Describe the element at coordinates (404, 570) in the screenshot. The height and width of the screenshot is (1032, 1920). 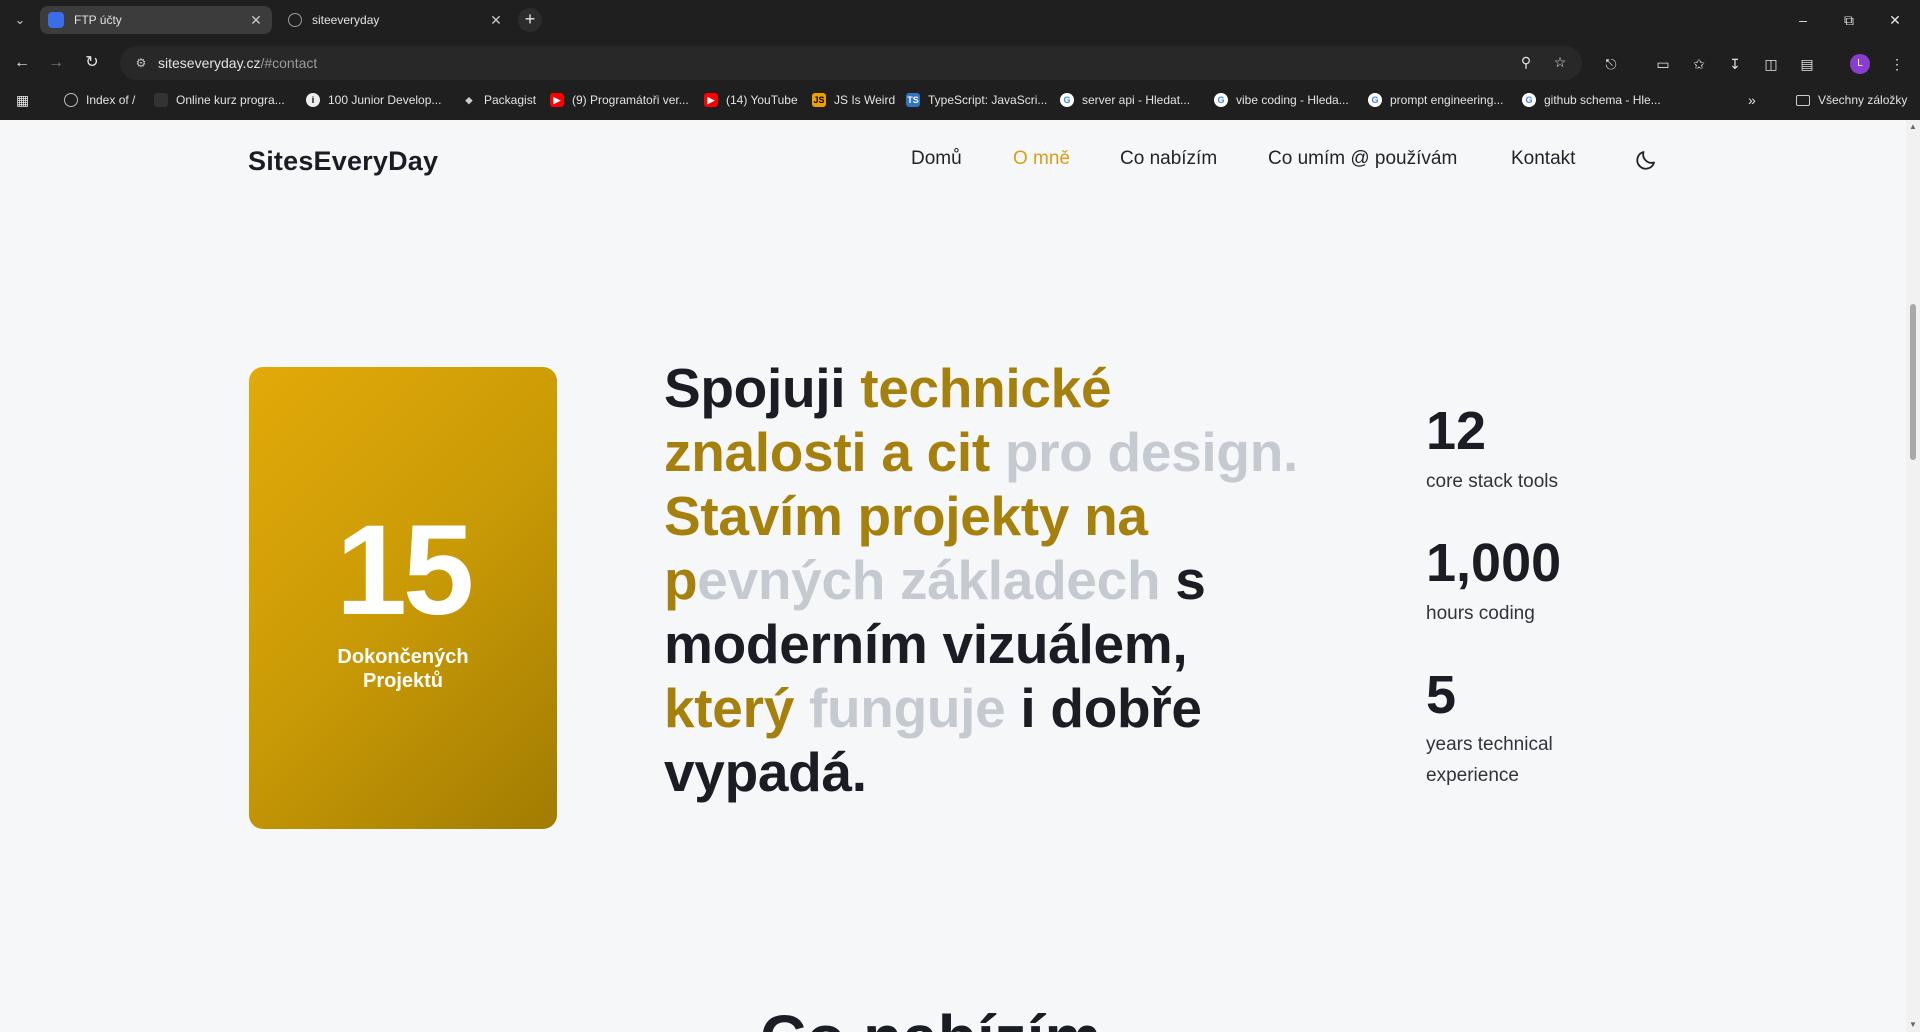
I see `projects-count: 15` at that location.